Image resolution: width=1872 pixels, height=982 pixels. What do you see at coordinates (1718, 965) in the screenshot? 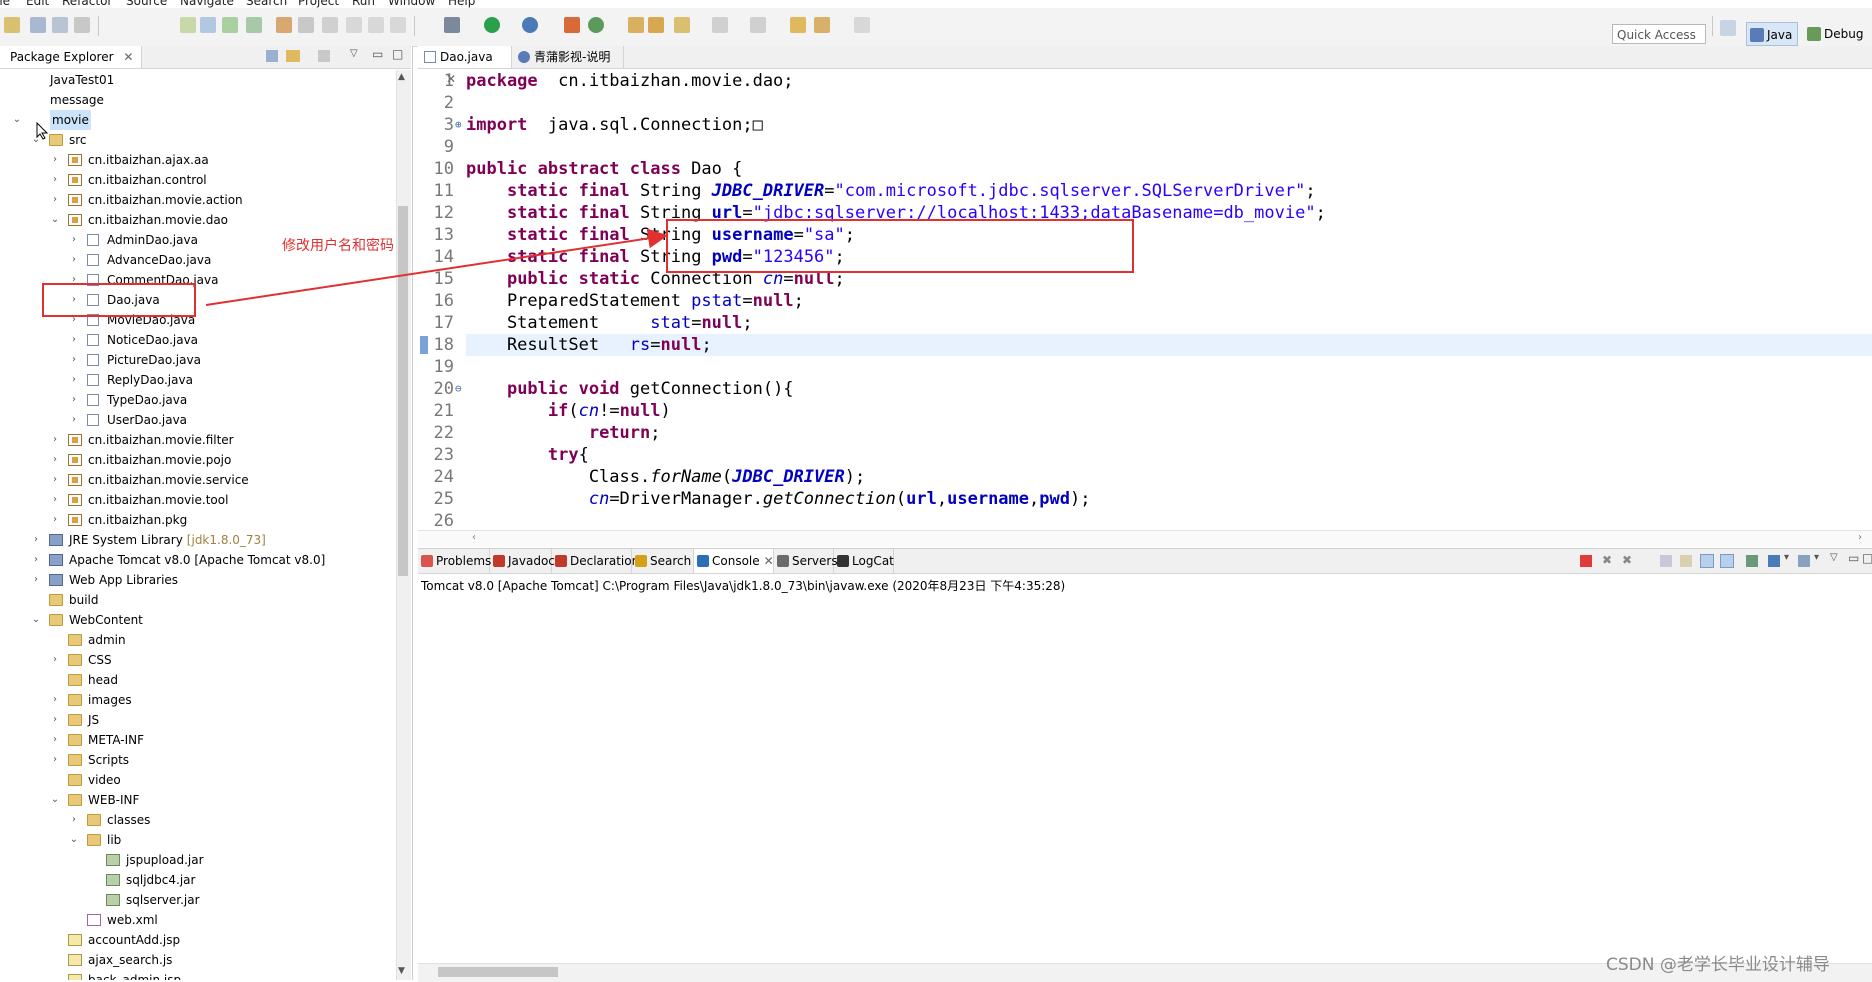
I see `watermark: CSDN @老学长毕业设计辅导` at bounding box center [1718, 965].